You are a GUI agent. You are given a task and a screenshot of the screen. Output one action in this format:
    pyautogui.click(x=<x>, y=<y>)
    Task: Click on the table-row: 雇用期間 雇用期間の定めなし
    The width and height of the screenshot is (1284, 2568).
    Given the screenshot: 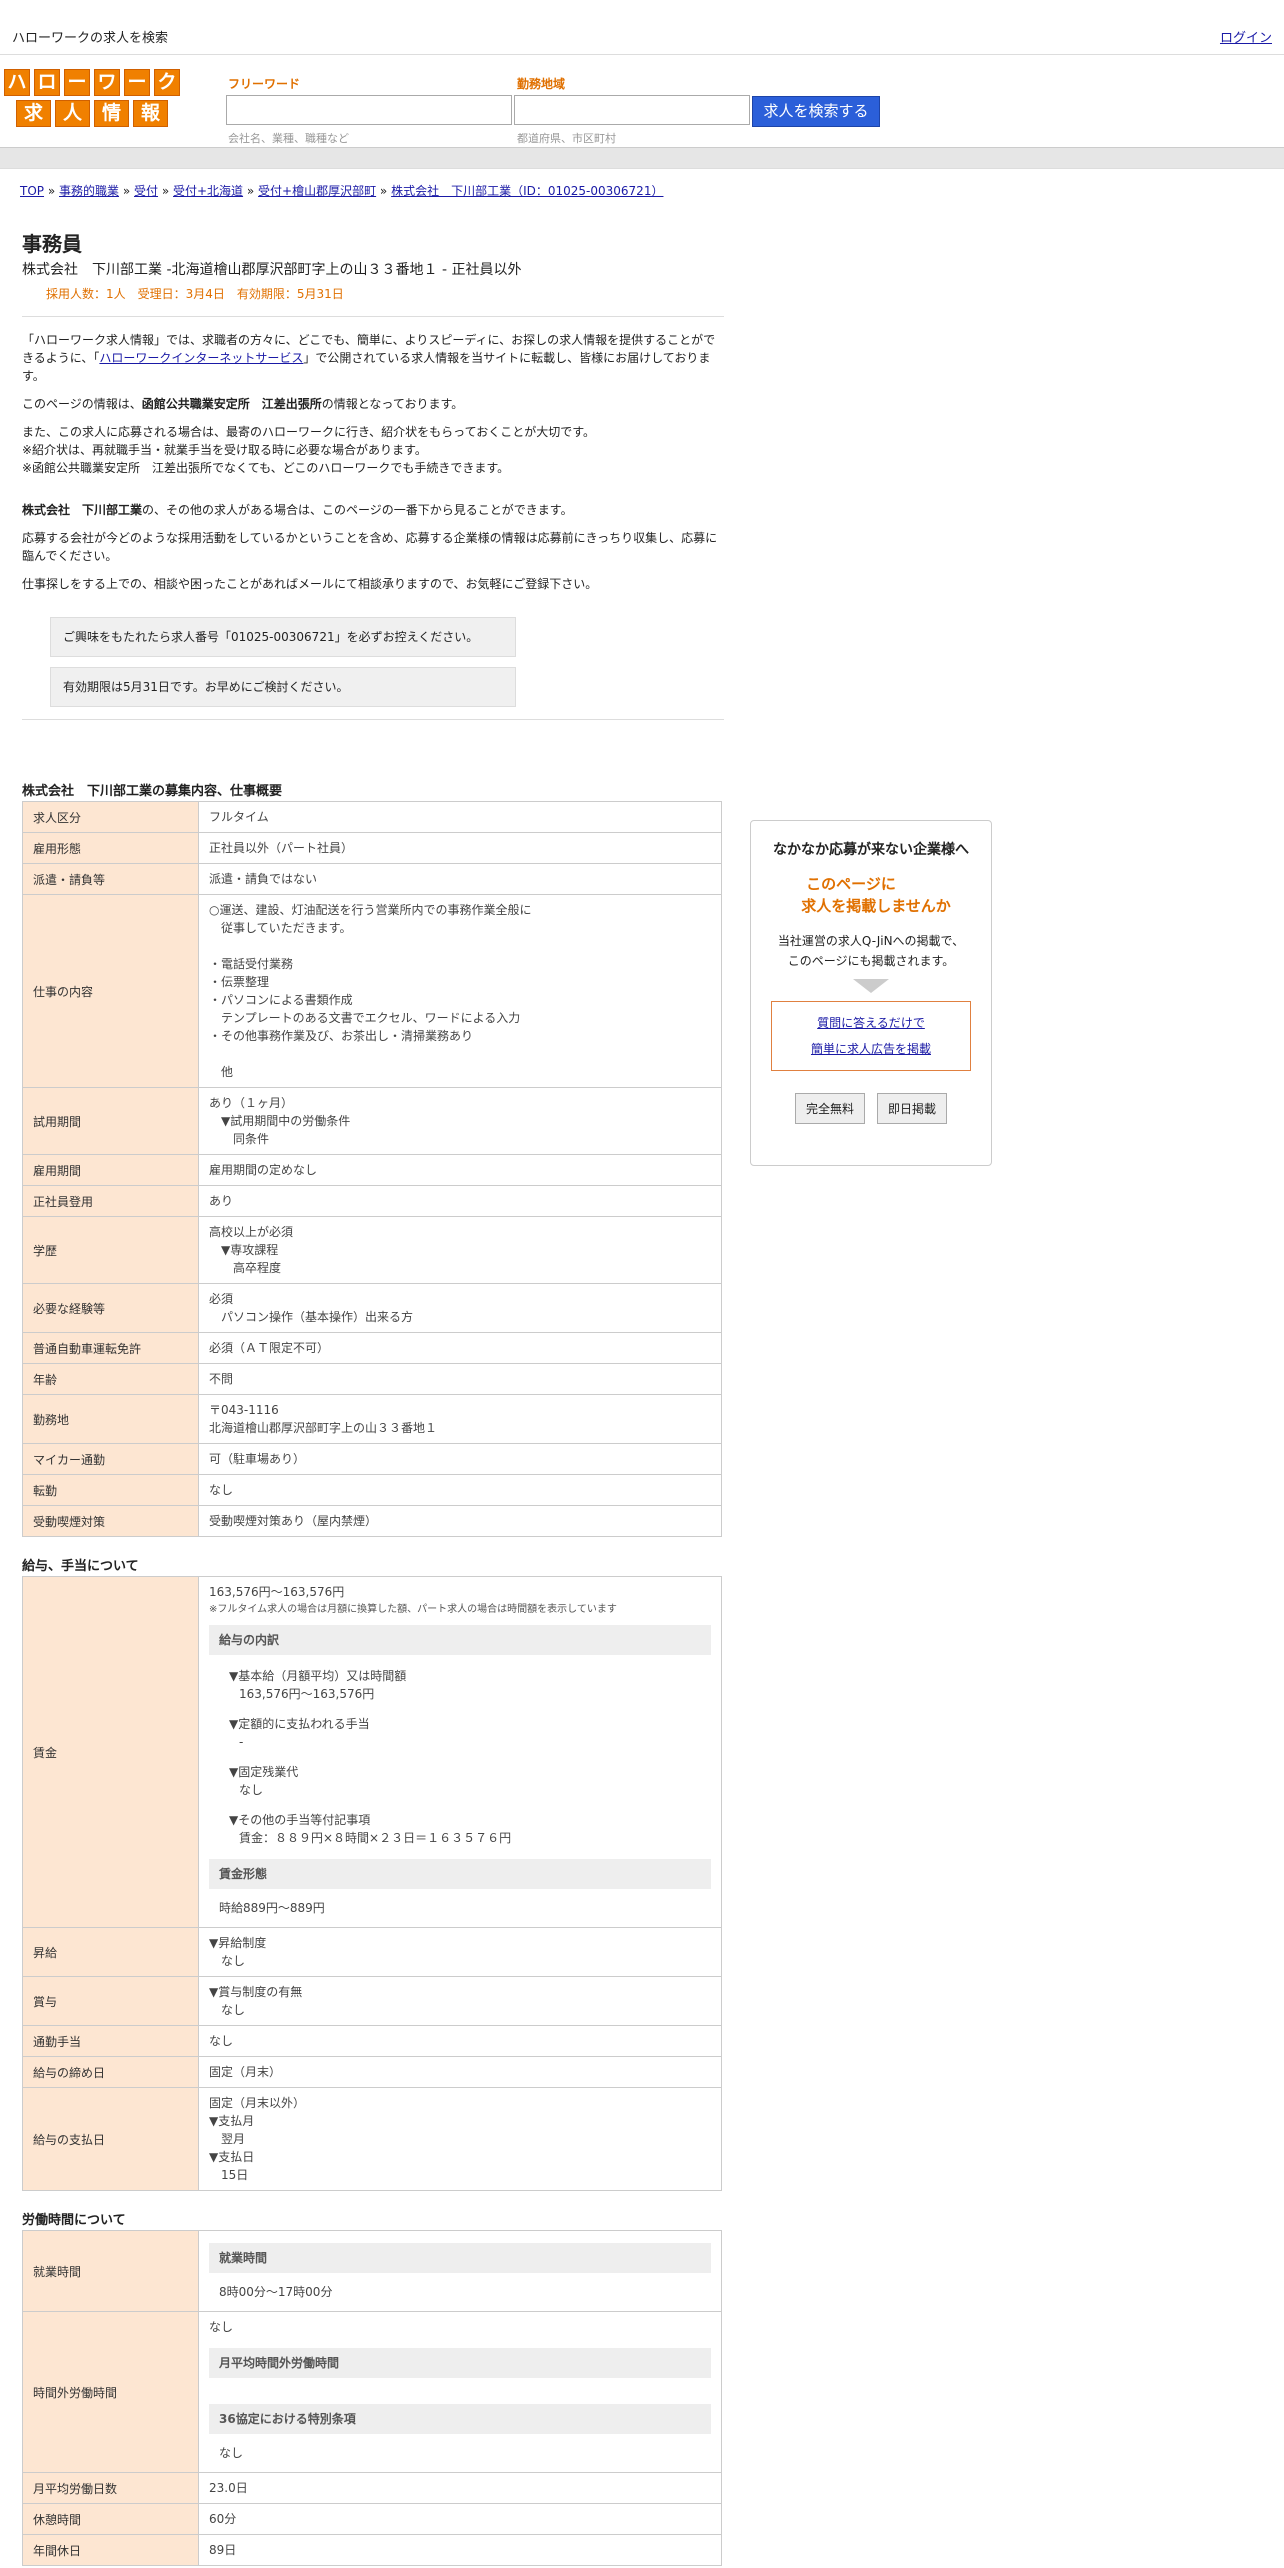 What is the action you would take?
    pyautogui.click(x=372, y=1170)
    